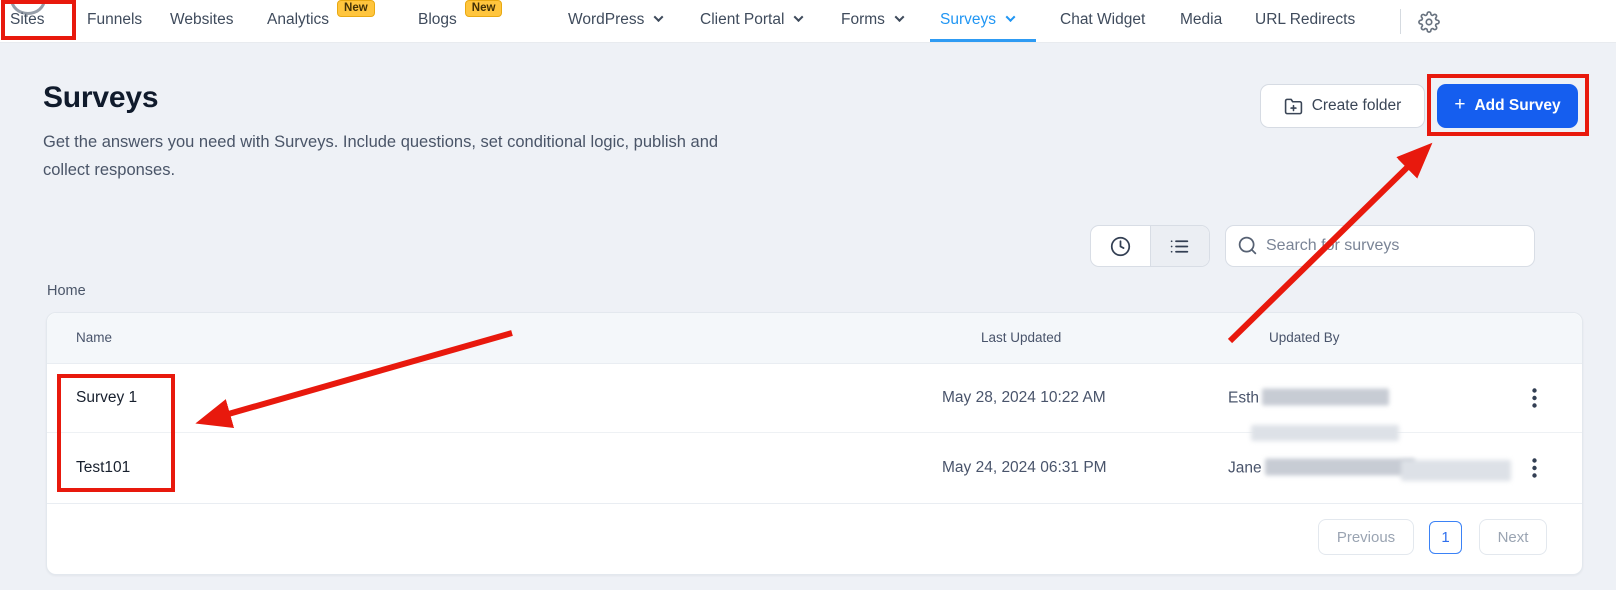  I want to click on nav-label: Funnels, so click(115, 19).